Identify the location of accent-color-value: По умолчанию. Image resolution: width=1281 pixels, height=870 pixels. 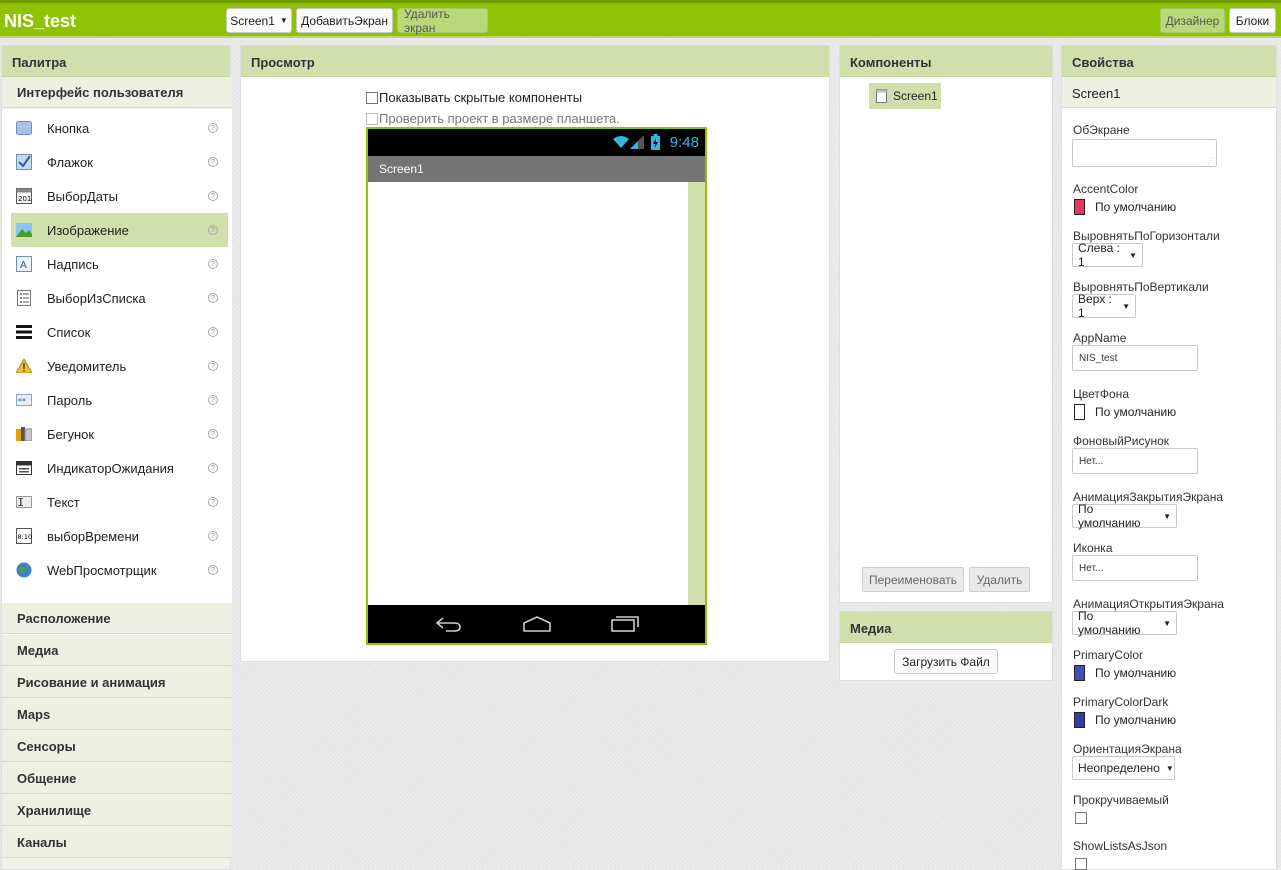
(1136, 207).